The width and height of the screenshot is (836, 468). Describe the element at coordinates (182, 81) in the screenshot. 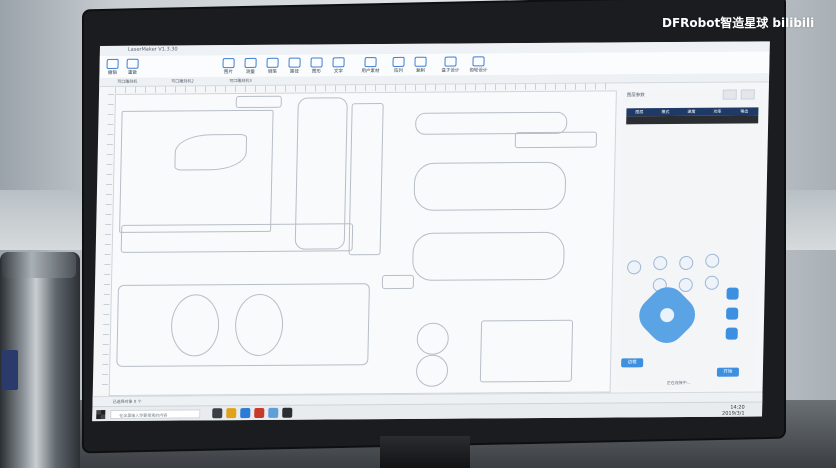

I see `tab-doc-2: 可口雕刻机2` at that location.